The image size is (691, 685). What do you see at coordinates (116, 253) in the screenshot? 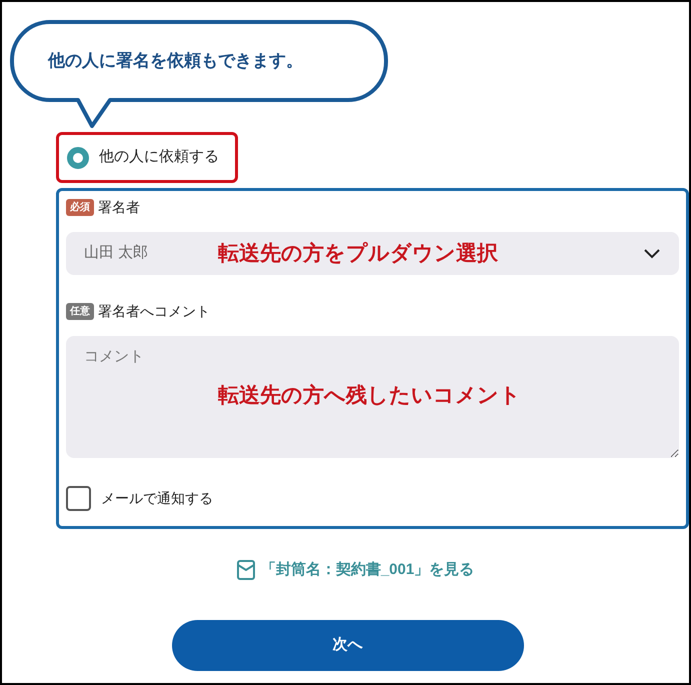
I see `select-value: 山田 太郎` at bounding box center [116, 253].